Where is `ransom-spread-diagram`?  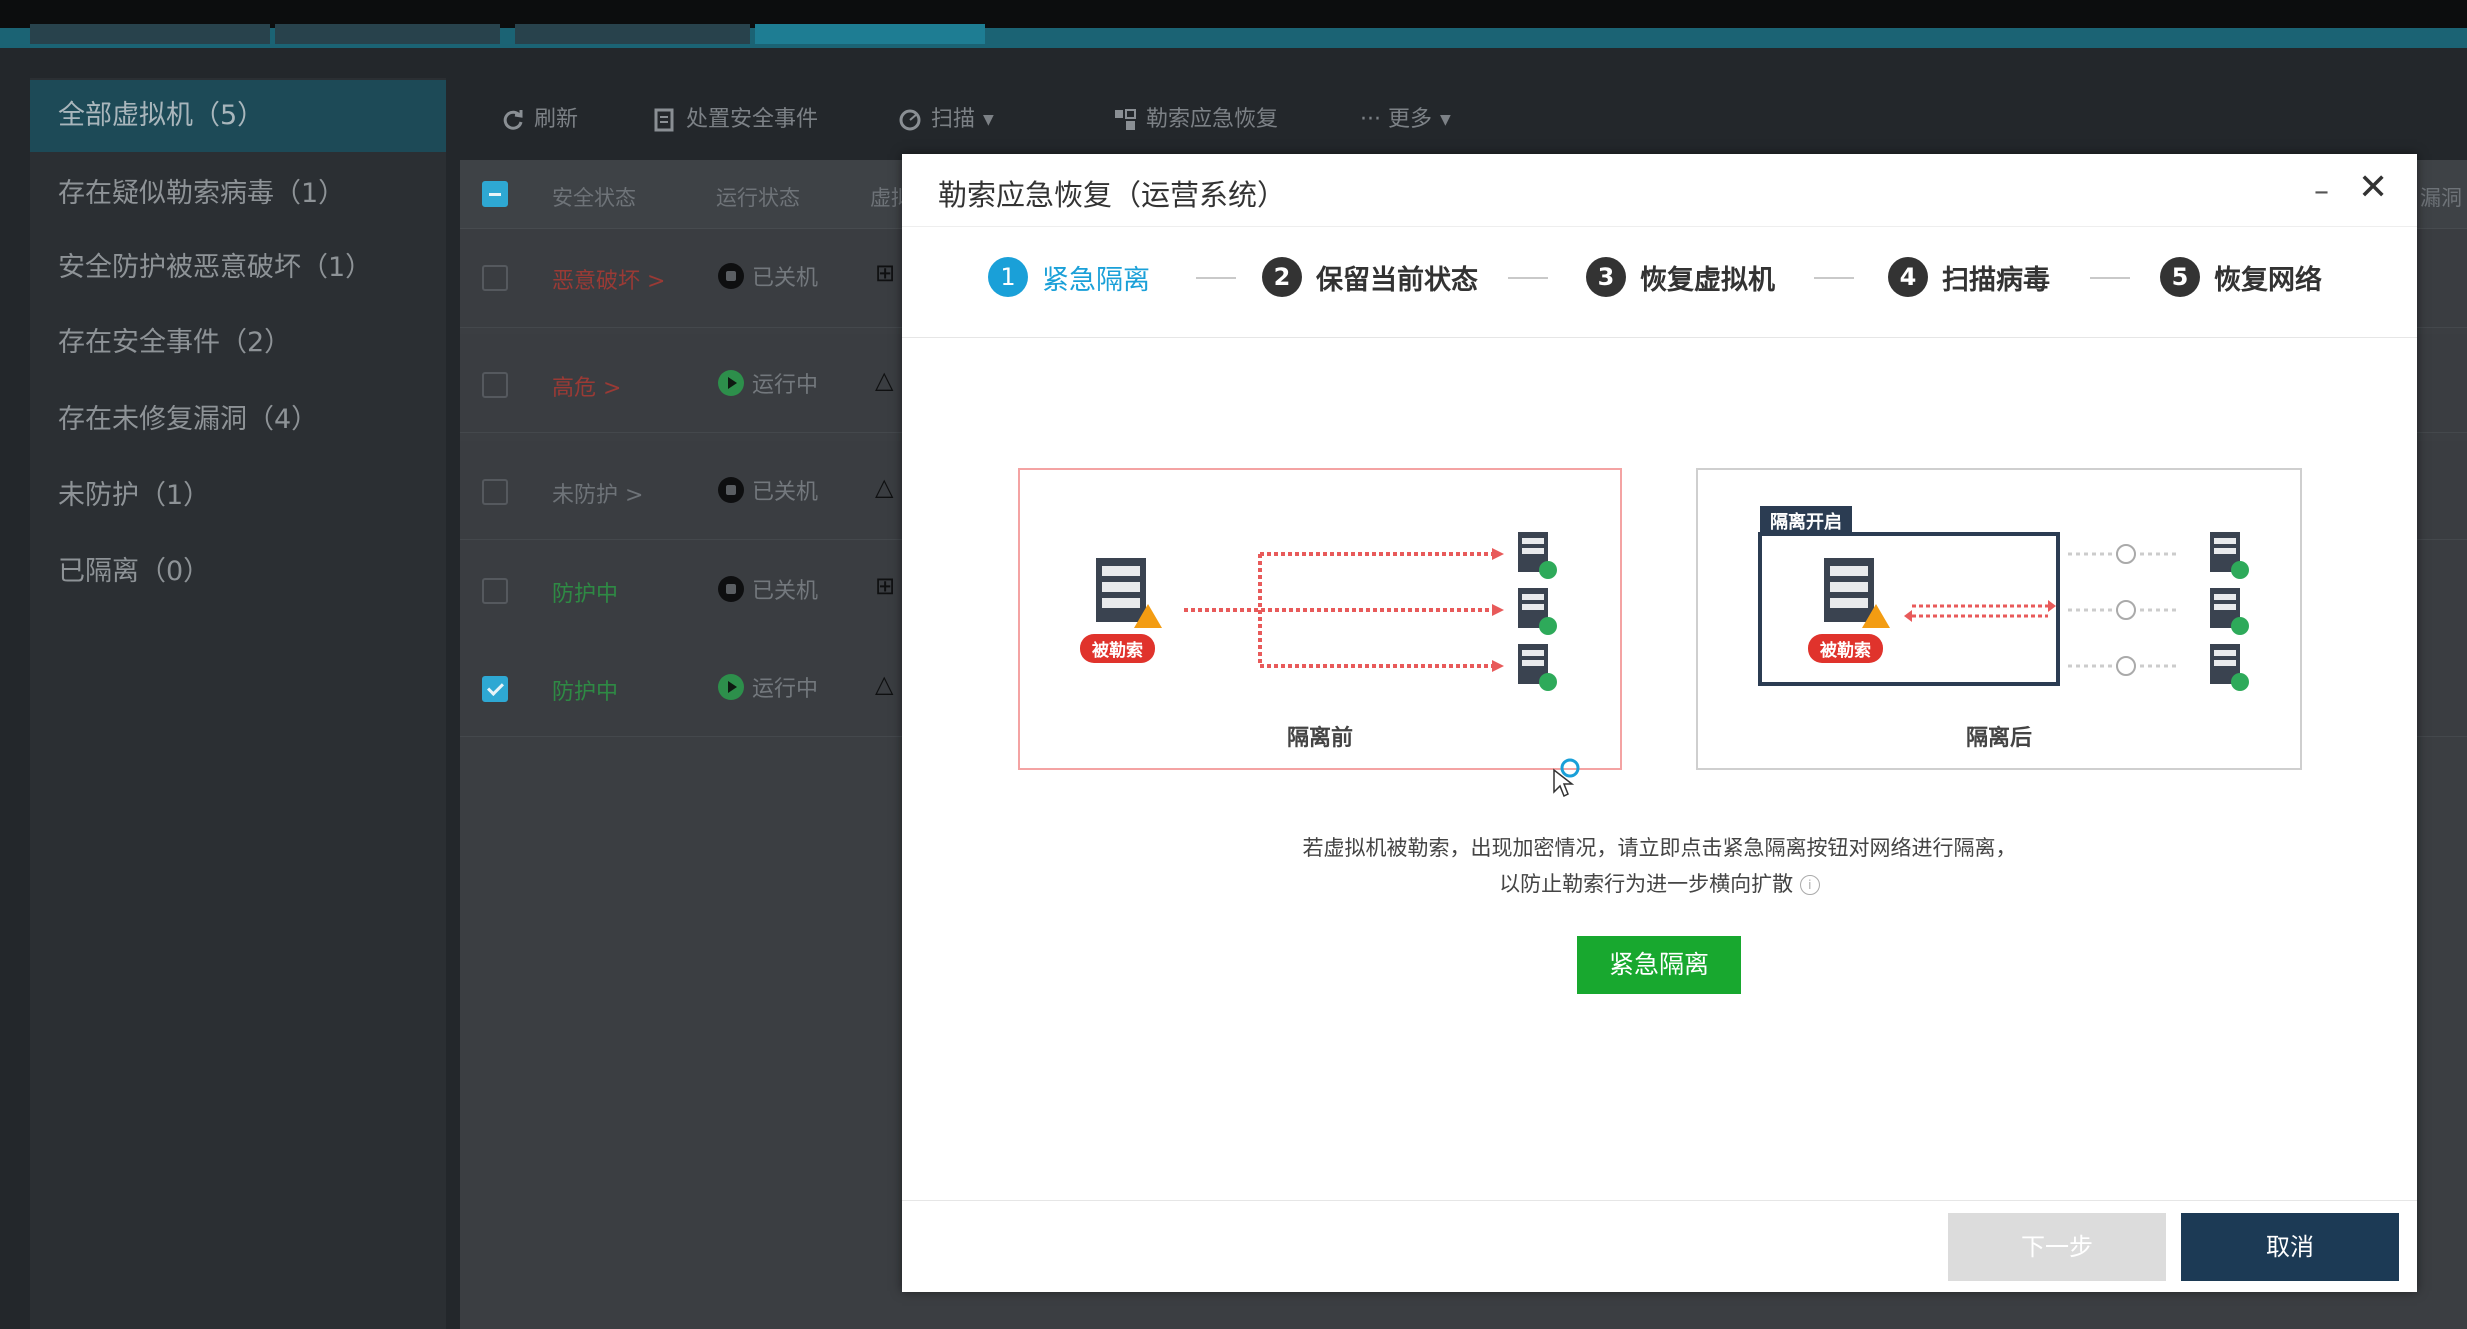 ransom-spread-diagram is located at coordinates (1326, 611).